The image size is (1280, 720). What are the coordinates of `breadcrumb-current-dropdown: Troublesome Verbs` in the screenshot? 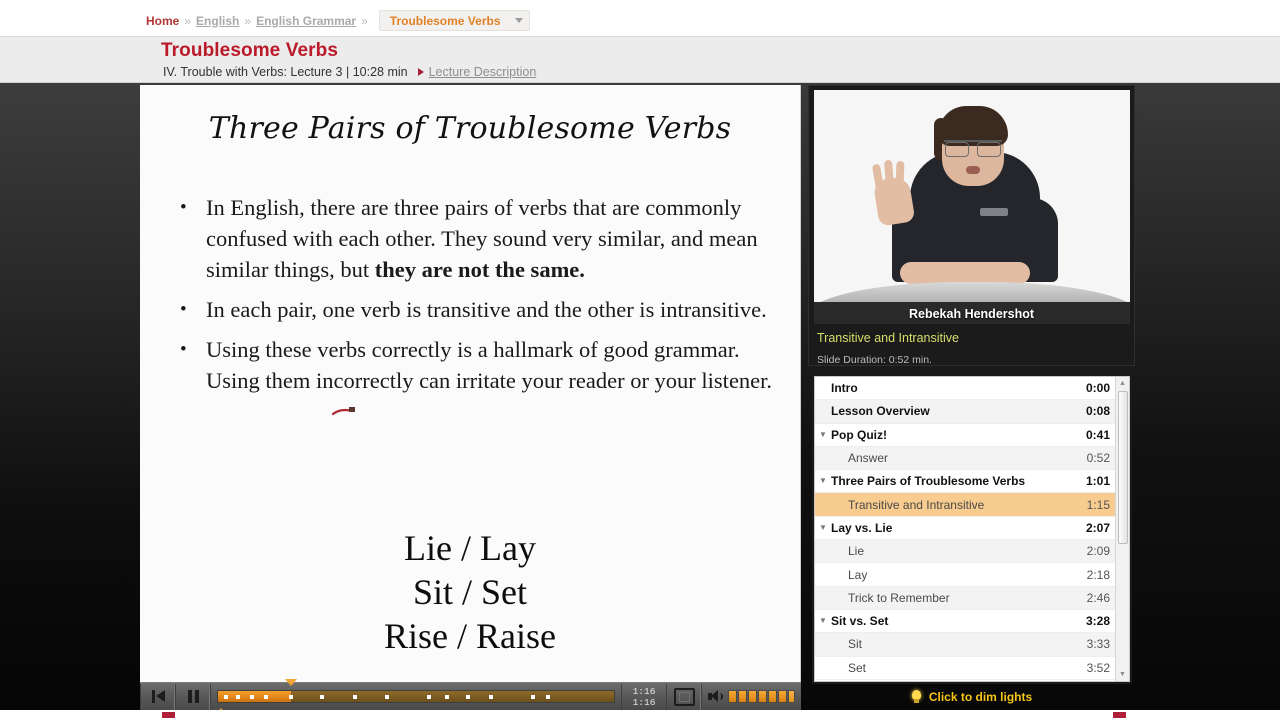 It's located at (454, 20).